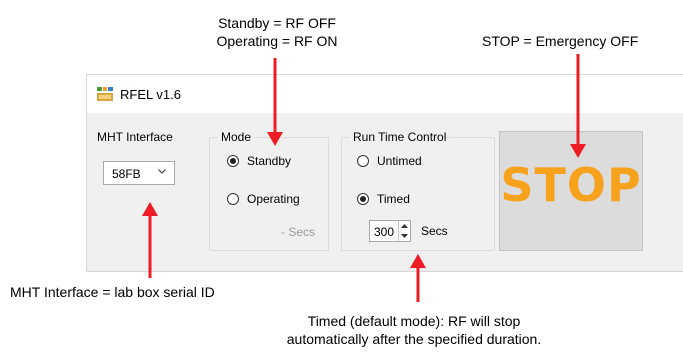  Describe the element at coordinates (269, 161) in the screenshot. I see `standby-radio-label: Standby` at that location.